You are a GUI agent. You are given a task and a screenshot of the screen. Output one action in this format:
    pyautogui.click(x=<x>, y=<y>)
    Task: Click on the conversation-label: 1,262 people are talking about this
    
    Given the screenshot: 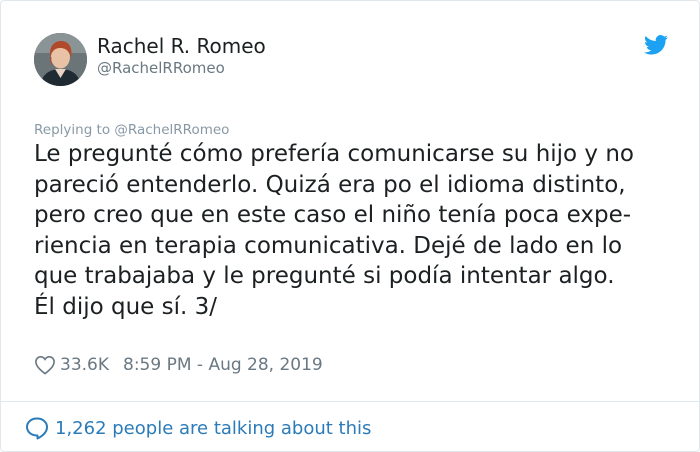 What is the action you would take?
    pyautogui.click(x=213, y=428)
    